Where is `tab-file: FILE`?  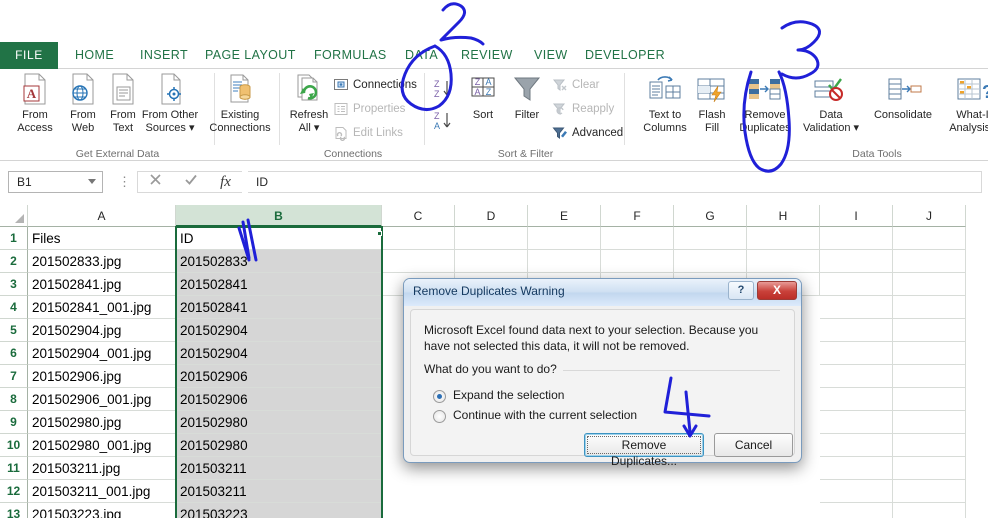
tab-file: FILE is located at coordinates (29, 55).